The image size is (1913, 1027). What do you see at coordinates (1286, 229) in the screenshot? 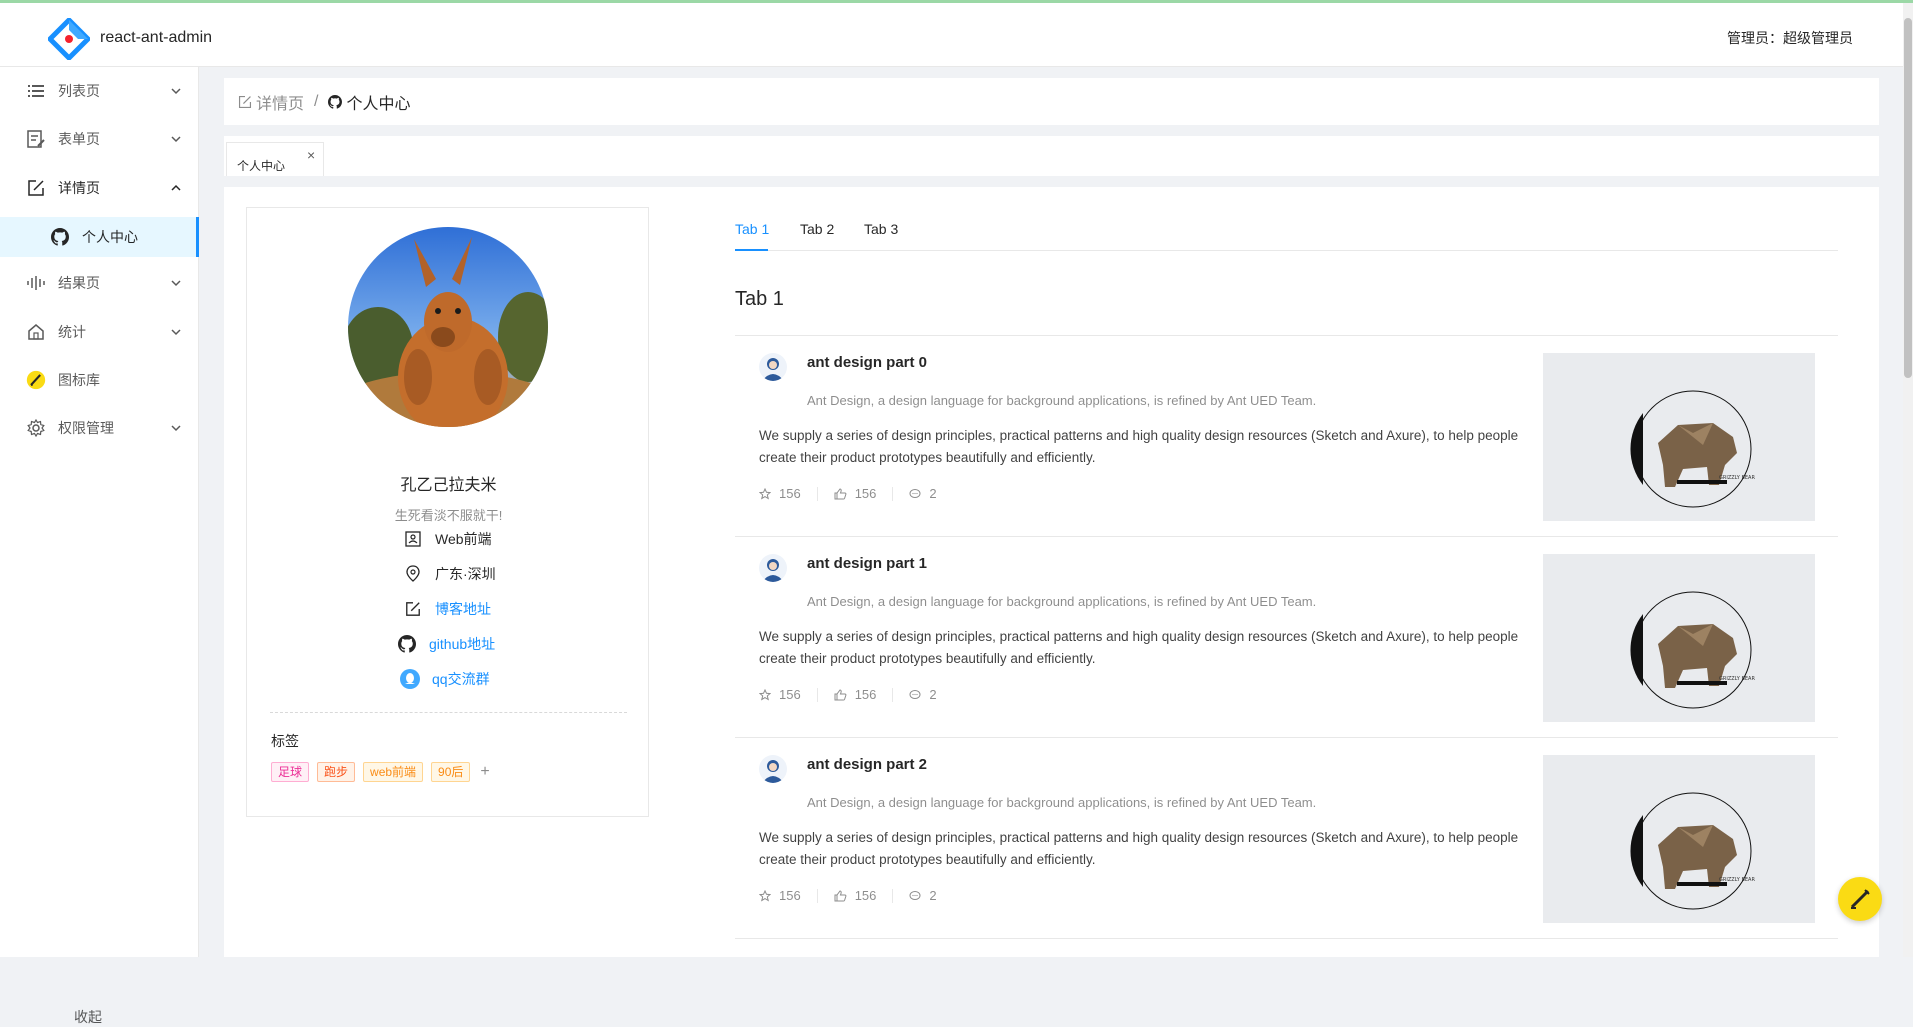
I see `content-tabs: Tab 1 Tab 2 Tab 3` at bounding box center [1286, 229].